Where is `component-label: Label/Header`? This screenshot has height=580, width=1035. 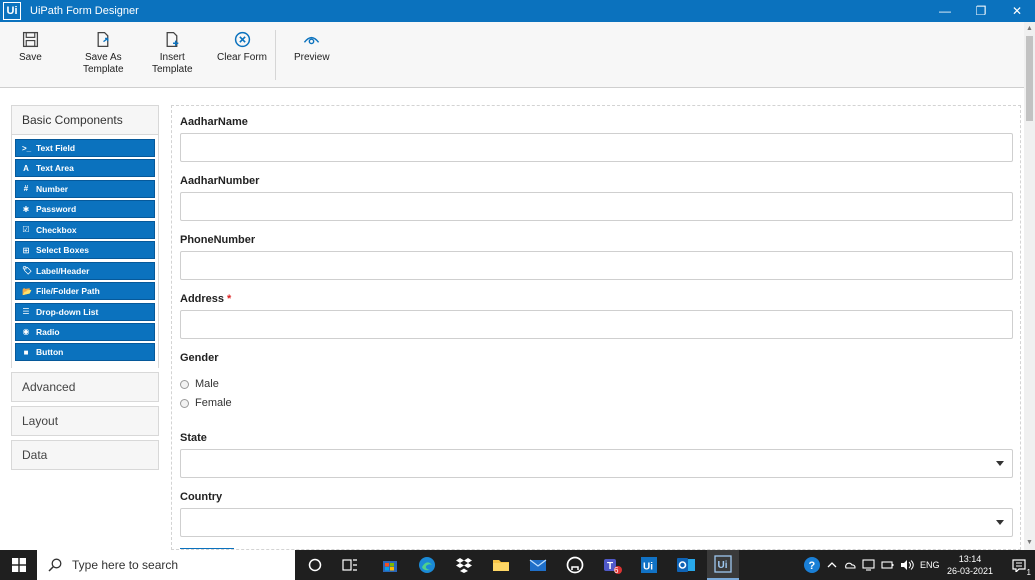 component-label: Label/Header is located at coordinates (63, 270).